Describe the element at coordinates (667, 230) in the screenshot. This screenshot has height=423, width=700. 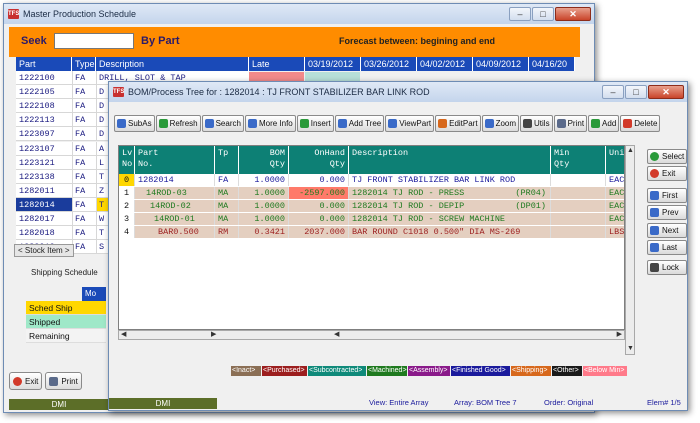
I see `side-next-button: Next` at that location.